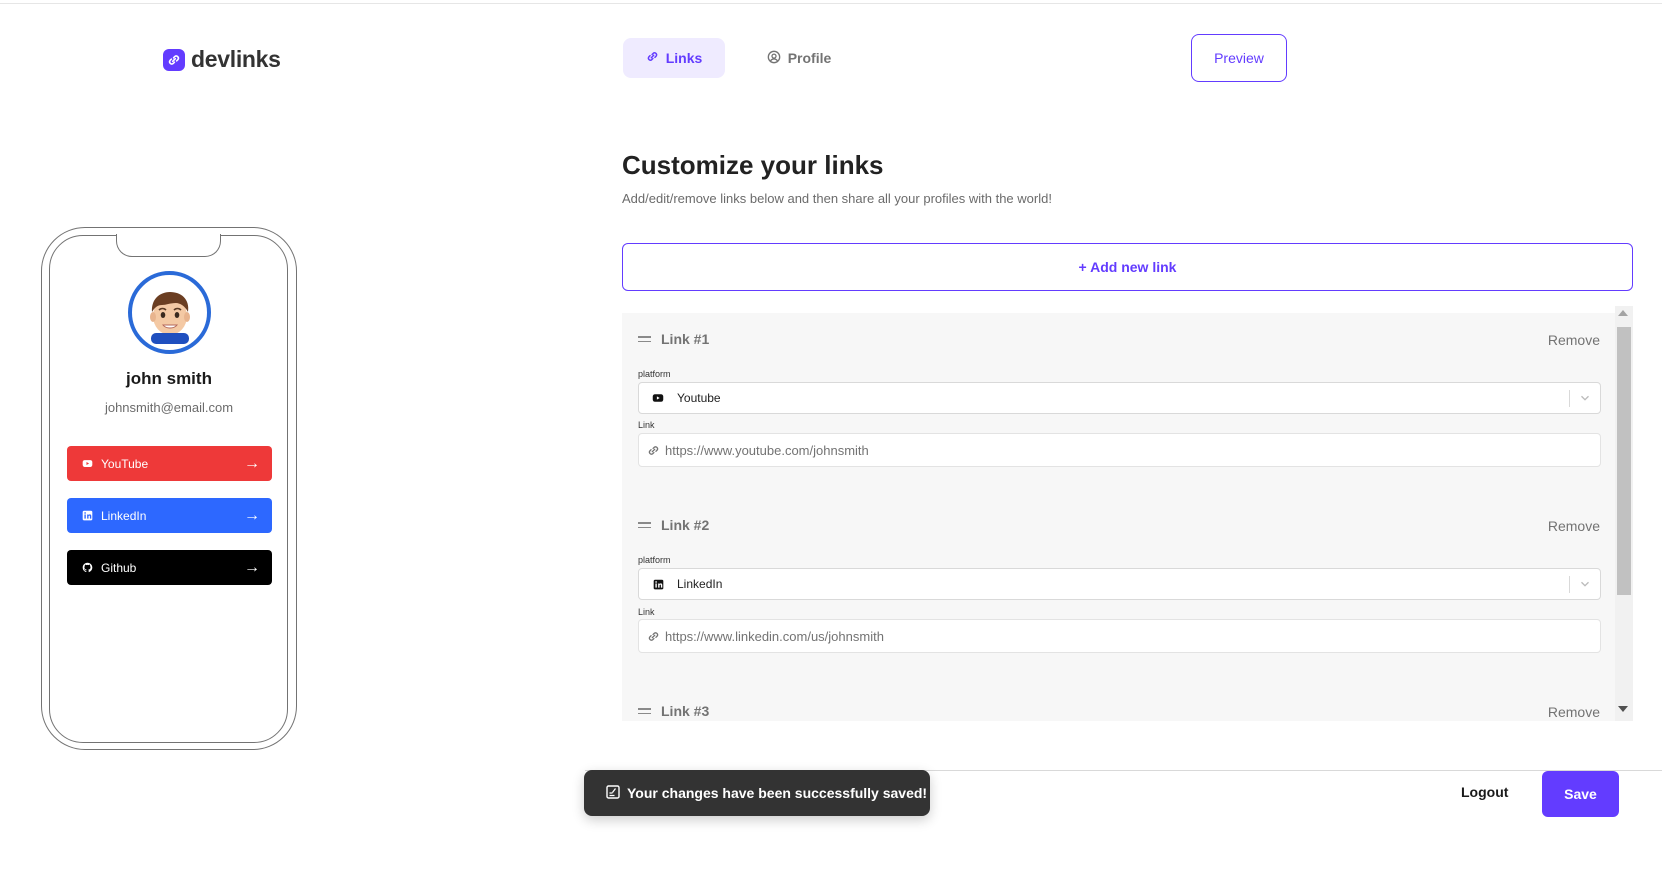 The image size is (1662, 890). I want to click on link-card-title: Link #2, so click(685, 525).